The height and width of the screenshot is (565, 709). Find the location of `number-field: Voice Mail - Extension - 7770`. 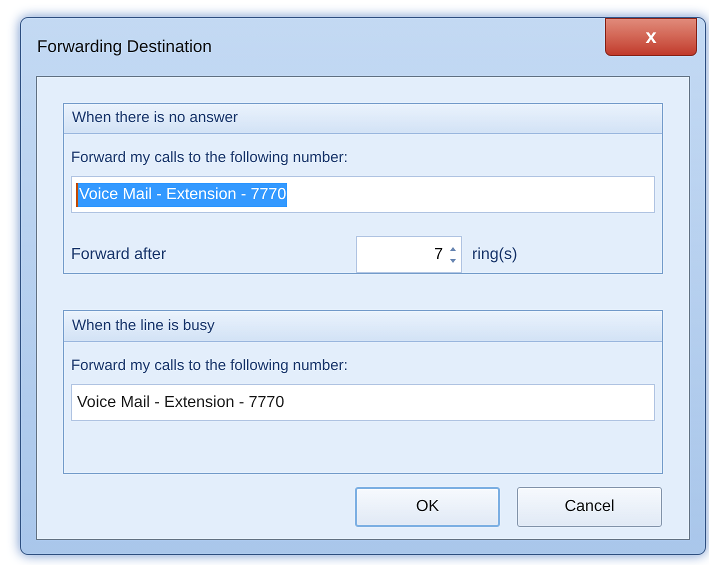

number-field: Voice Mail - Extension - 7770 is located at coordinates (363, 402).